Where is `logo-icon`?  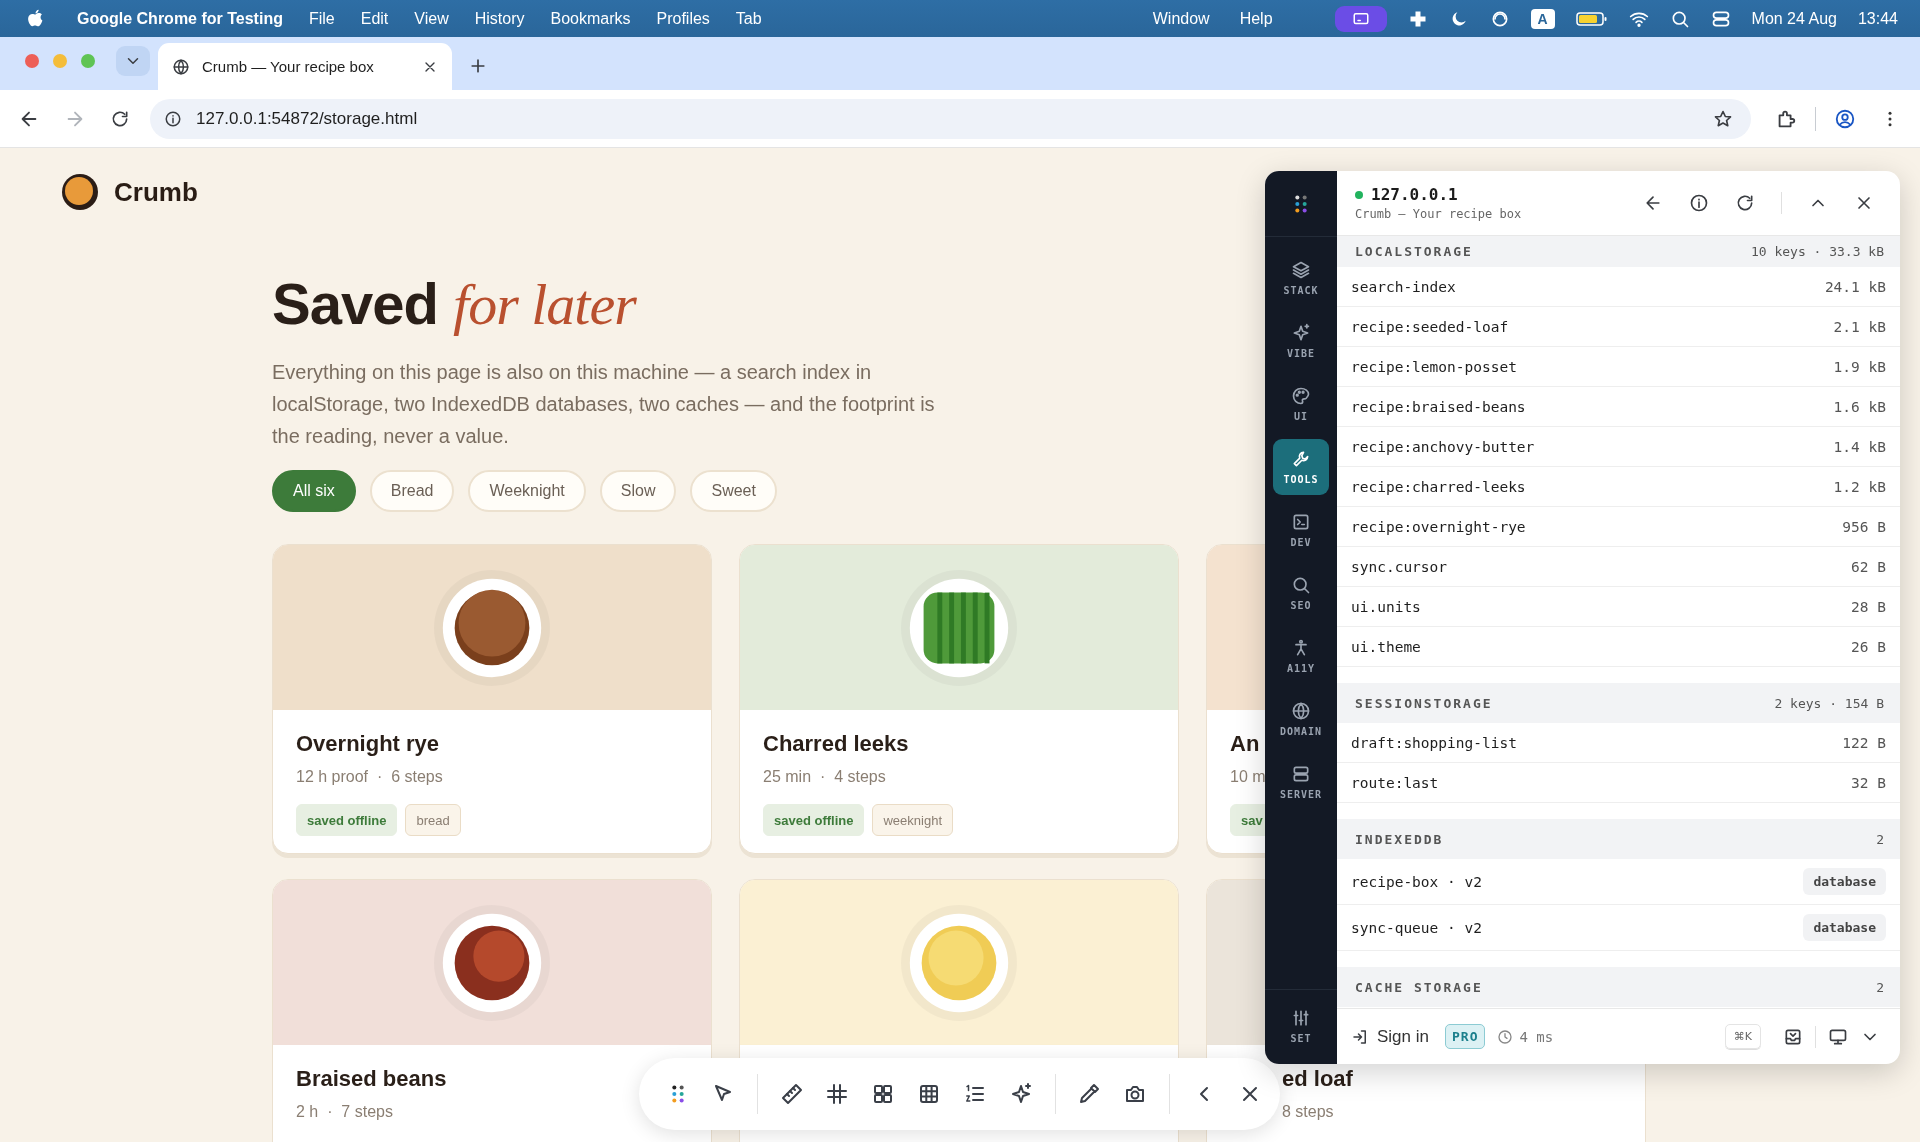
logo-icon is located at coordinates (80, 192).